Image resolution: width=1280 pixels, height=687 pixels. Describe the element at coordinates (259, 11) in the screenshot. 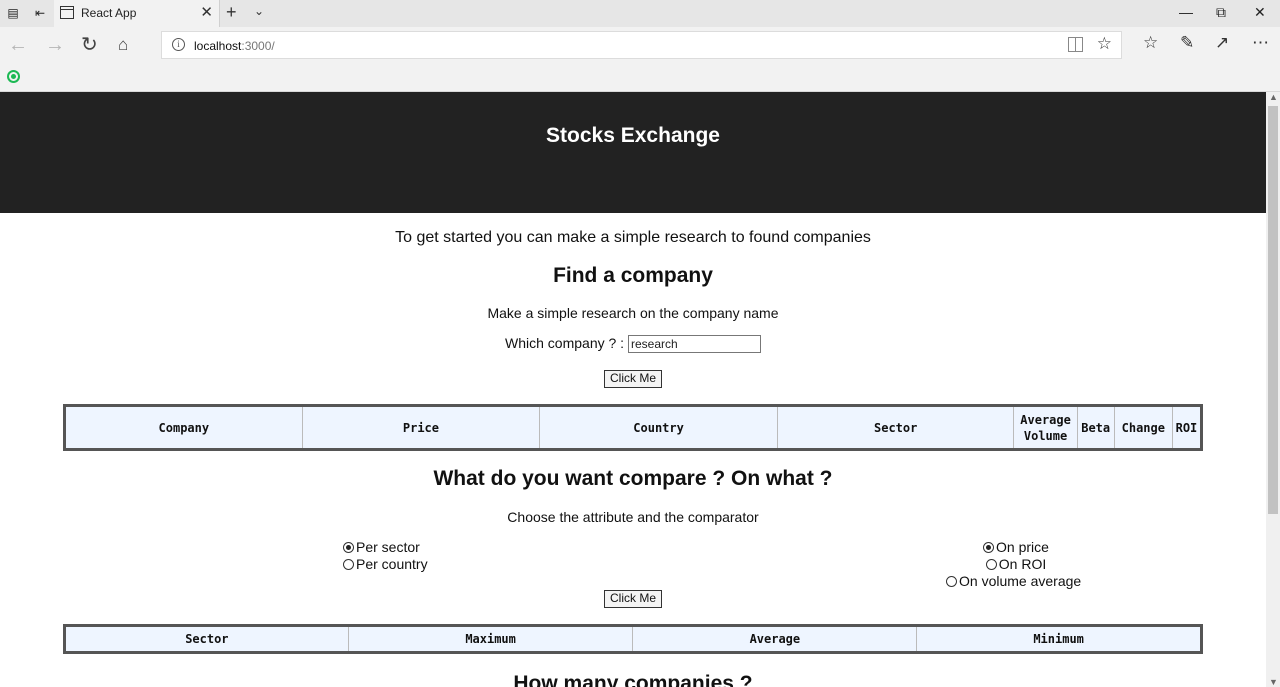

I see `tab-list-chevron-icon: ⌄` at that location.